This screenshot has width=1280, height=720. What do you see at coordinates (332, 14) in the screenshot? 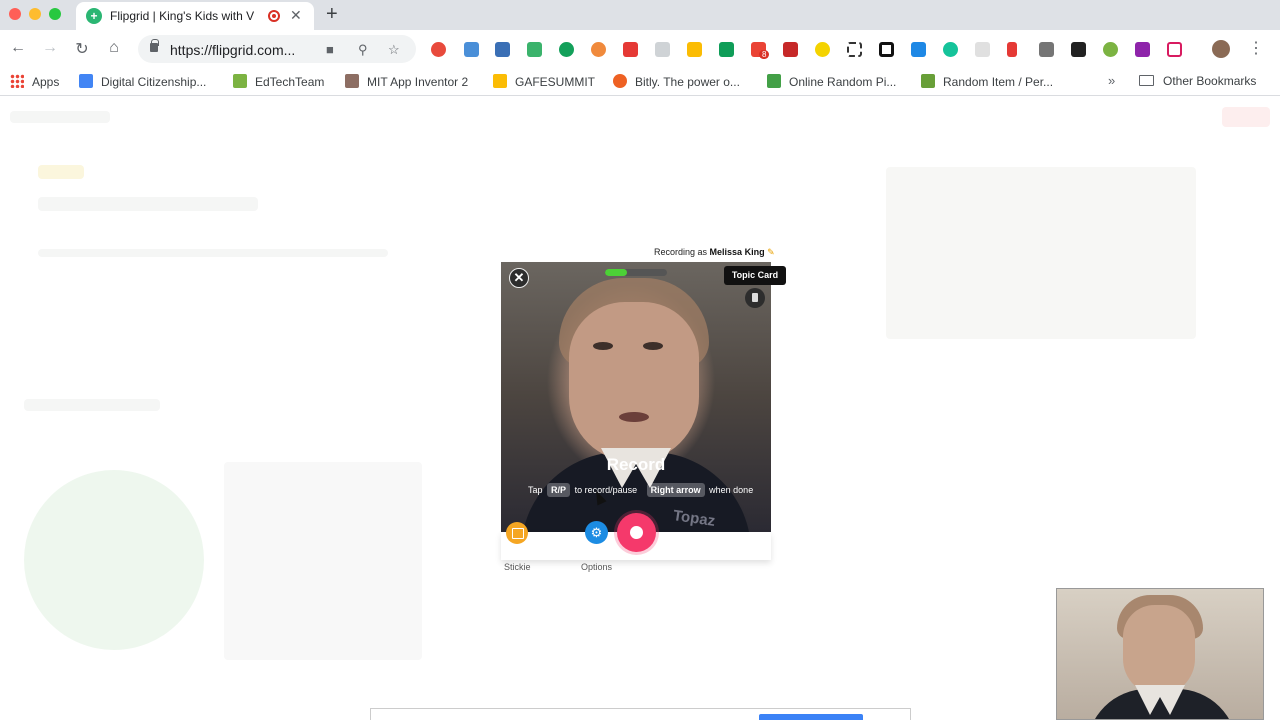
I see `new-tab-button: +` at bounding box center [332, 14].